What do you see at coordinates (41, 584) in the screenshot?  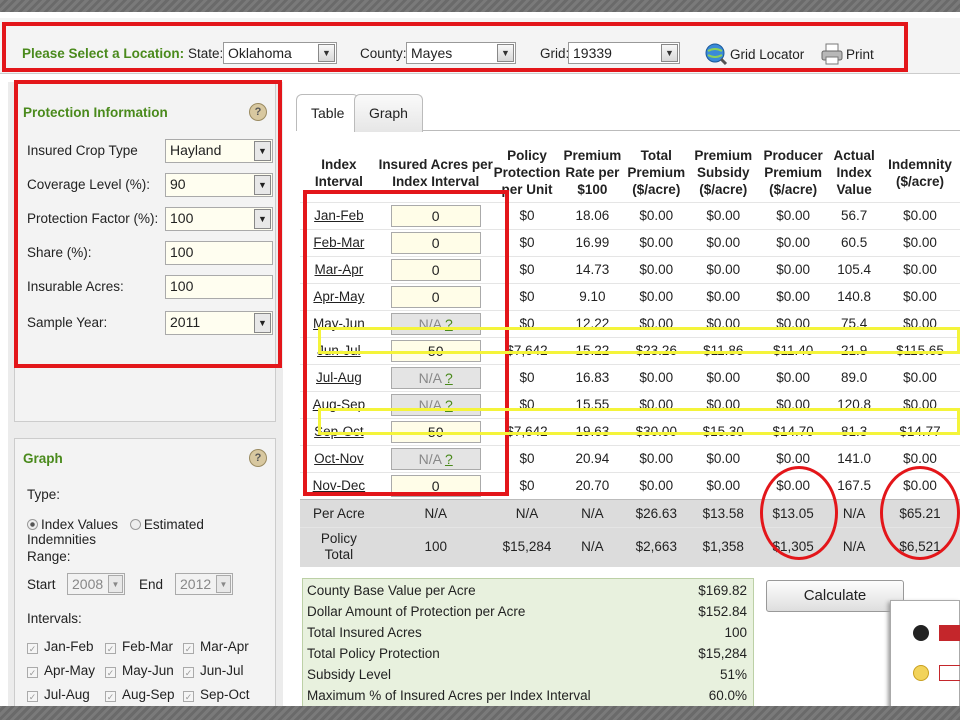 I see `start-label: Start` at bounding box center [41, 584].